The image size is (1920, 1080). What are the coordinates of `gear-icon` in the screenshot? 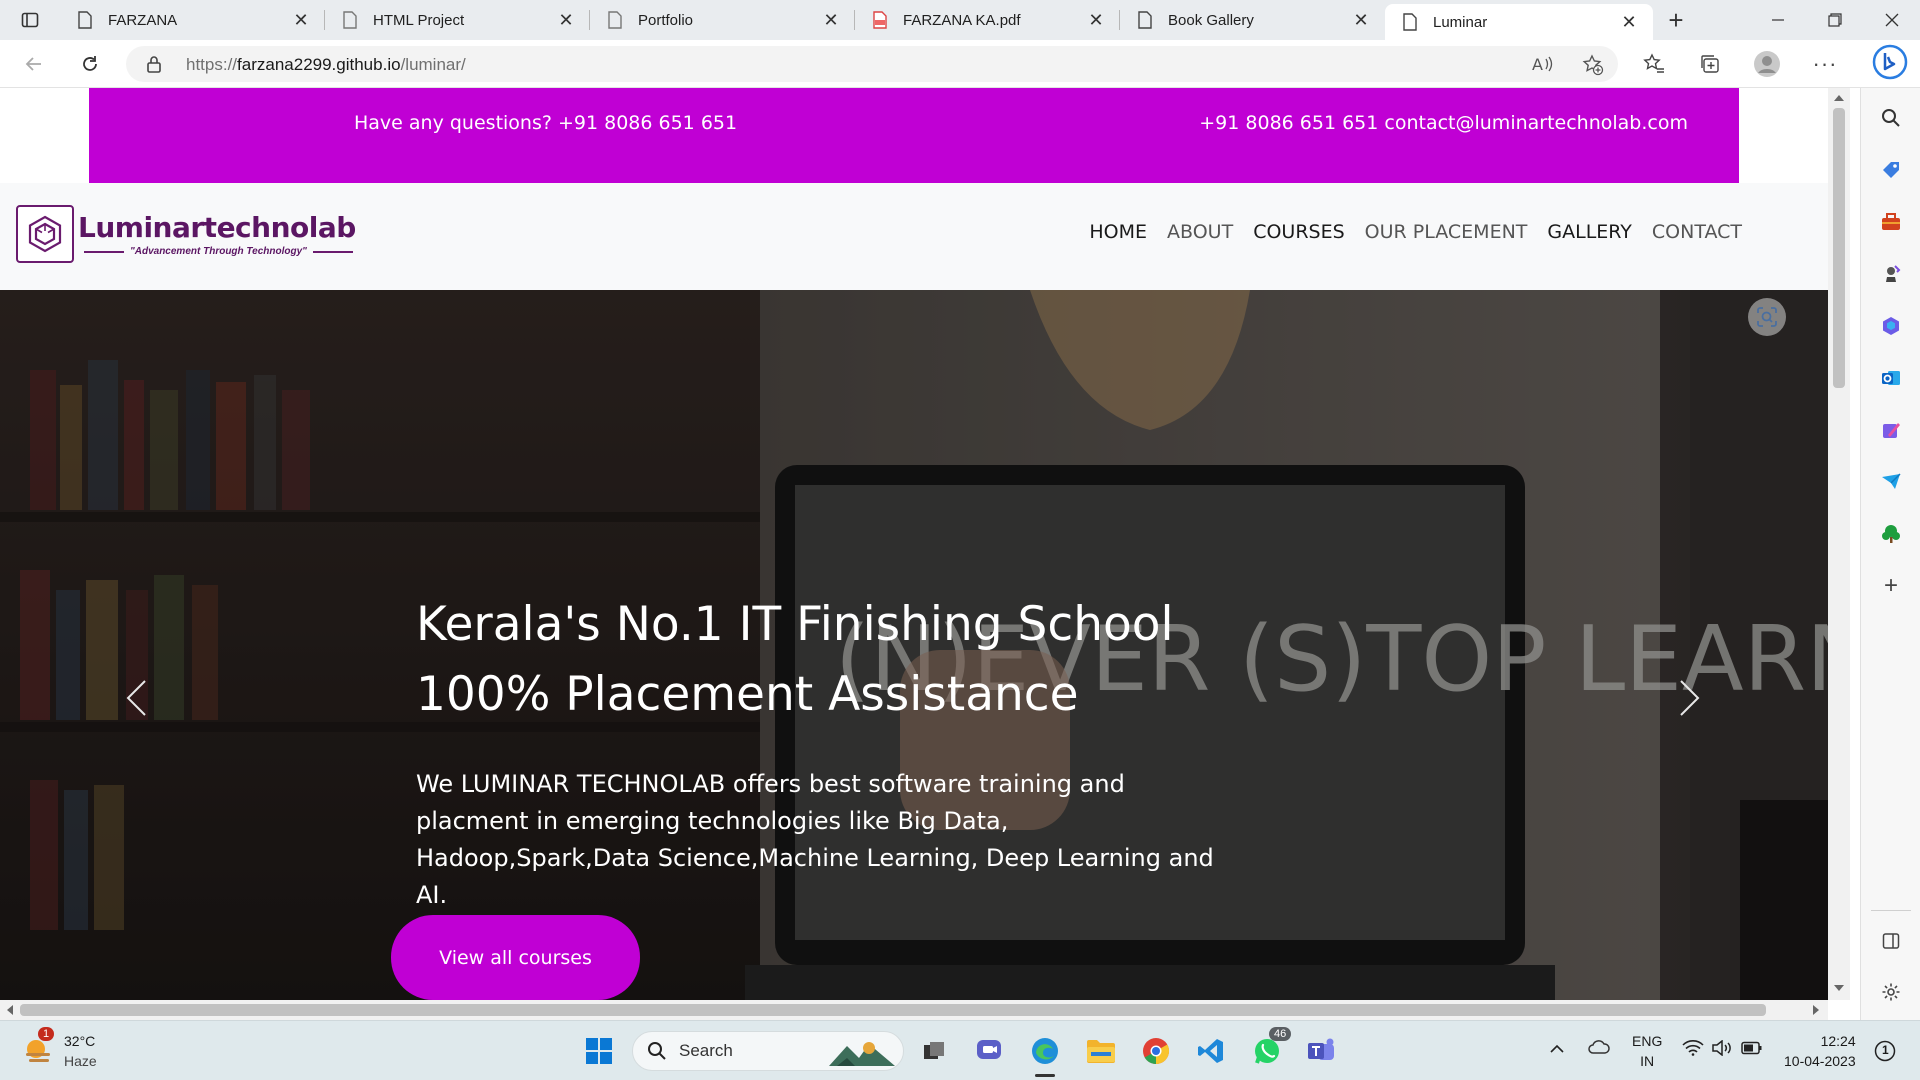 It's located at (1891, 992).